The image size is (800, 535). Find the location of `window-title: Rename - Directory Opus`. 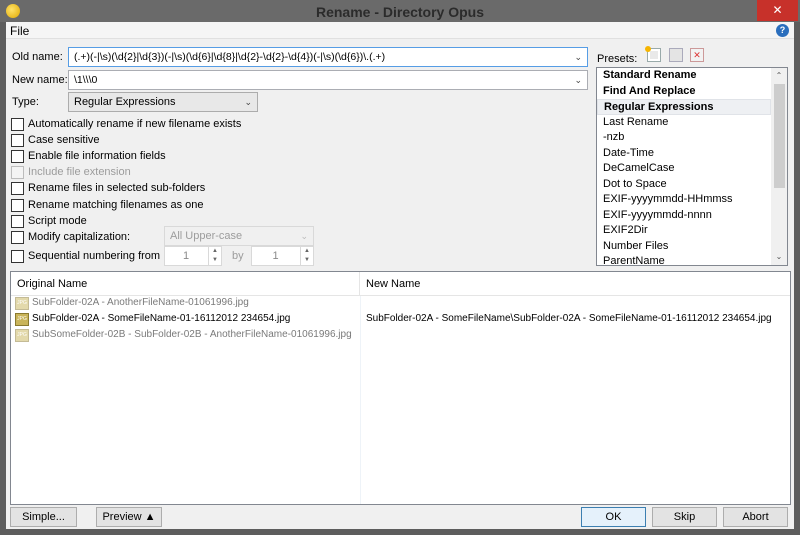

window-title: Rename - Directory Opus is located at coordinates (400, 12).